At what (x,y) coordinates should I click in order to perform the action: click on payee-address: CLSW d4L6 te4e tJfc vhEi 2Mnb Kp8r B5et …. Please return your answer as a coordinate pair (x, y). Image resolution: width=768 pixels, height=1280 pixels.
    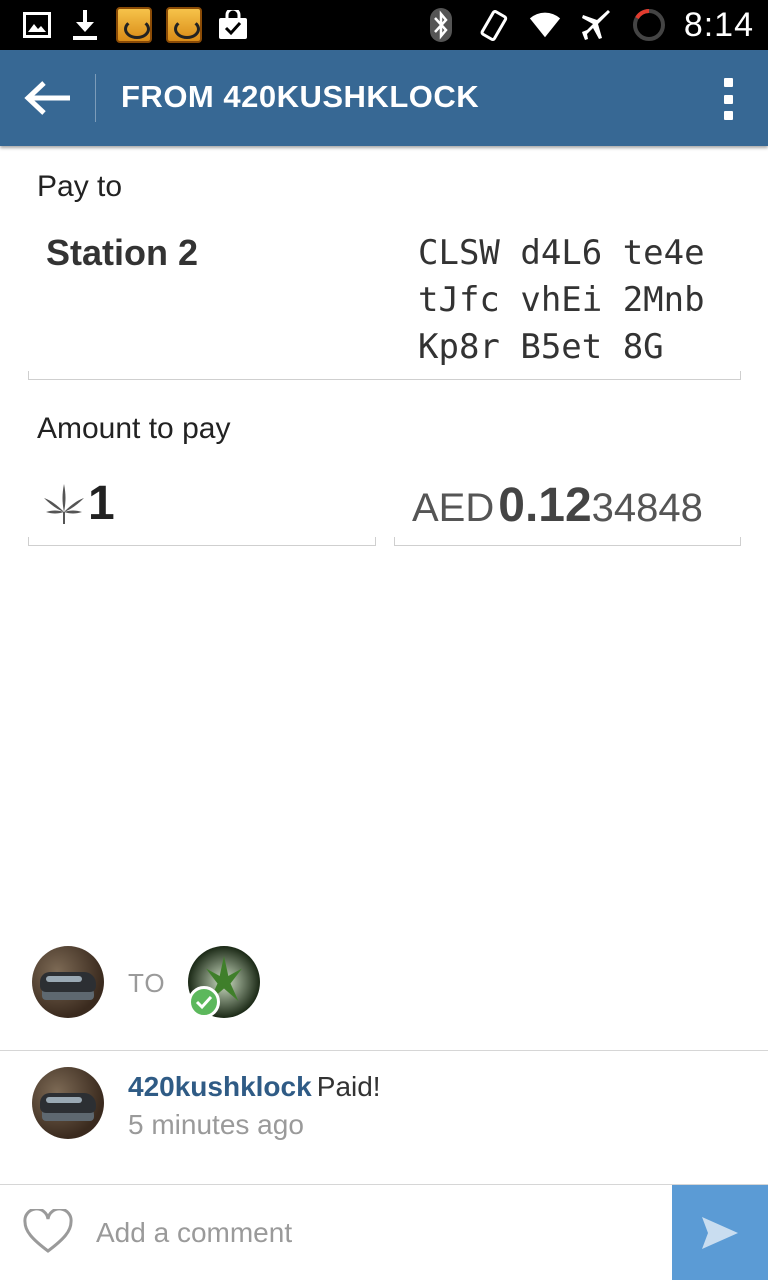
    Looking at the image, I should click on (578, 300).